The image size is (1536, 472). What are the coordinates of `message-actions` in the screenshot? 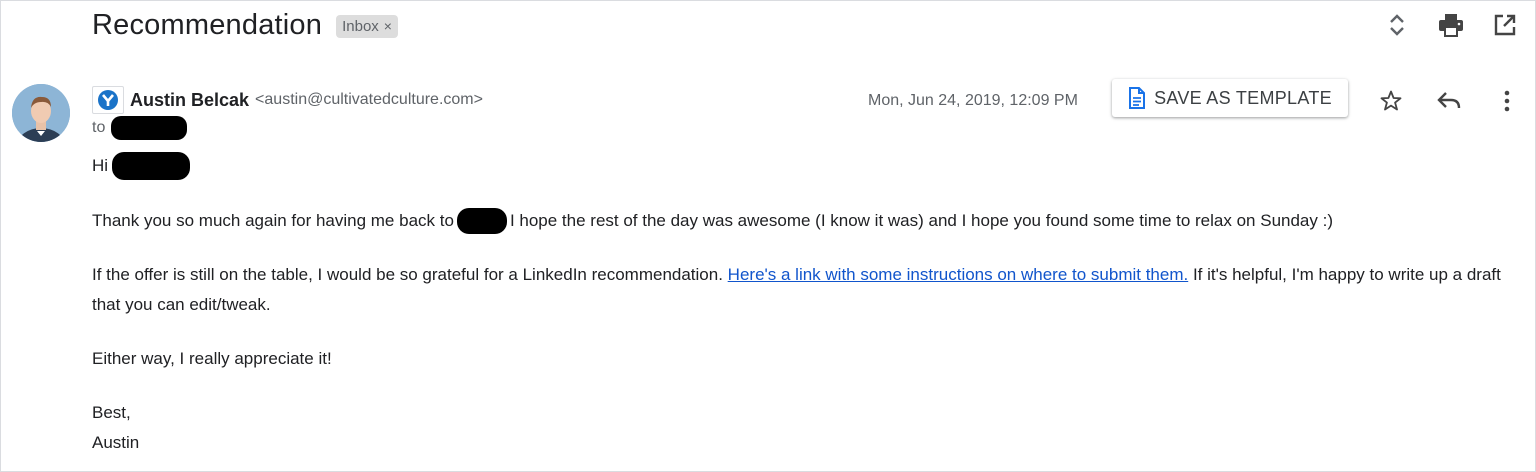 It's located at (1449, 101).